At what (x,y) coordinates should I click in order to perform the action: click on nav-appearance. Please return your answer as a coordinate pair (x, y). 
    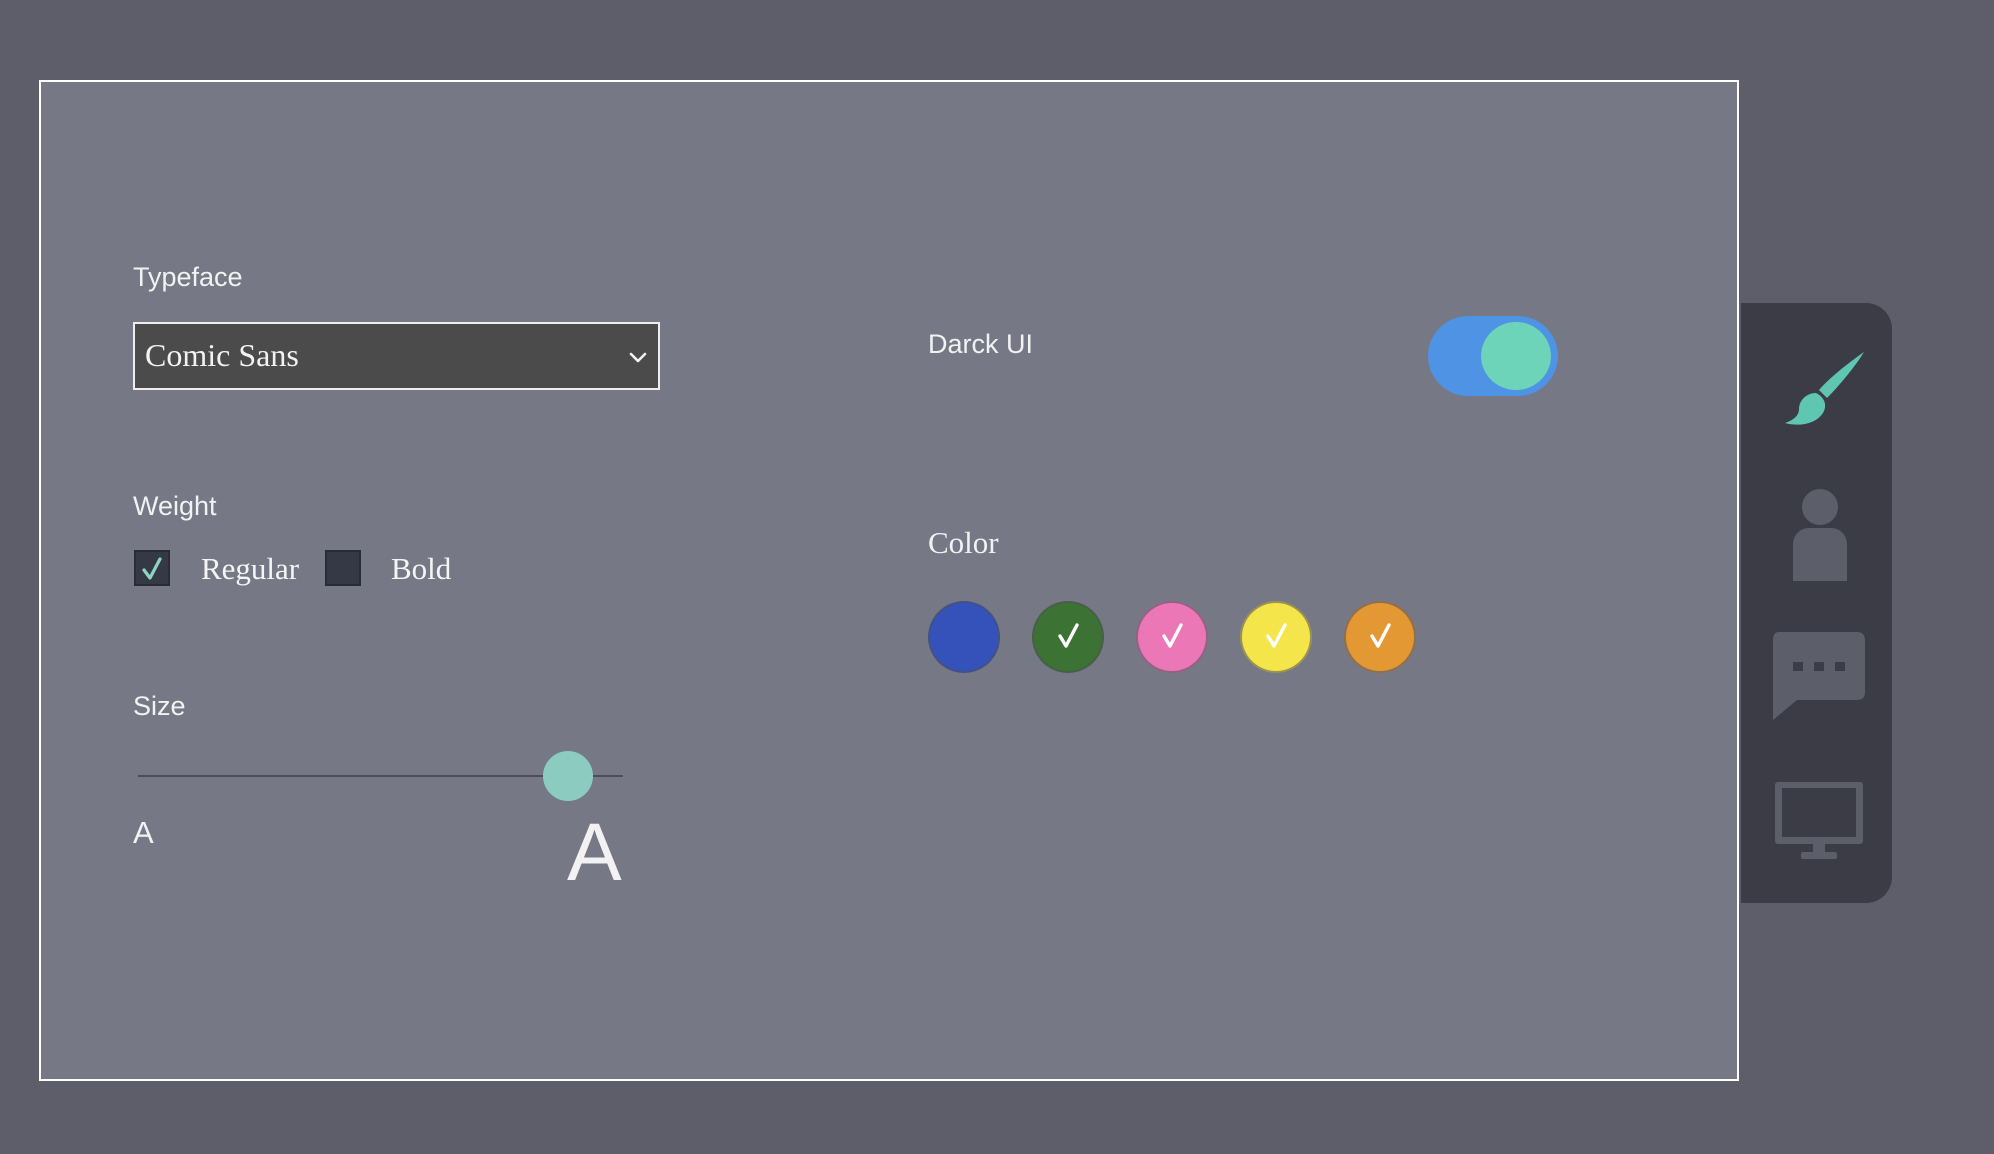
    Looking at the image, I should click on (1820, 392).